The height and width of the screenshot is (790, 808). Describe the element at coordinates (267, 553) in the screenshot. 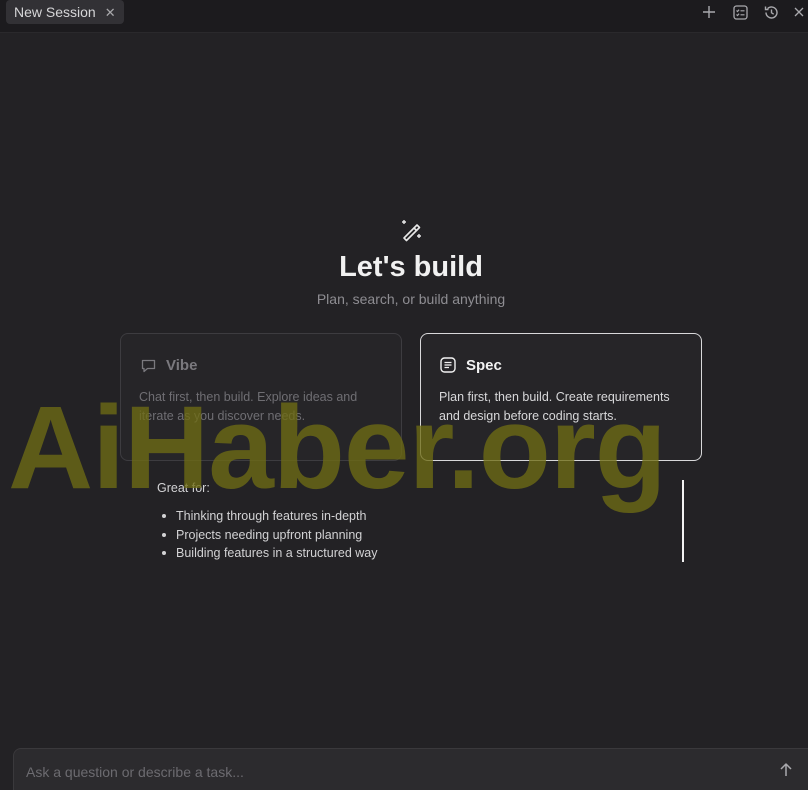

I see `list-item: Building features in a structured way` at that location.